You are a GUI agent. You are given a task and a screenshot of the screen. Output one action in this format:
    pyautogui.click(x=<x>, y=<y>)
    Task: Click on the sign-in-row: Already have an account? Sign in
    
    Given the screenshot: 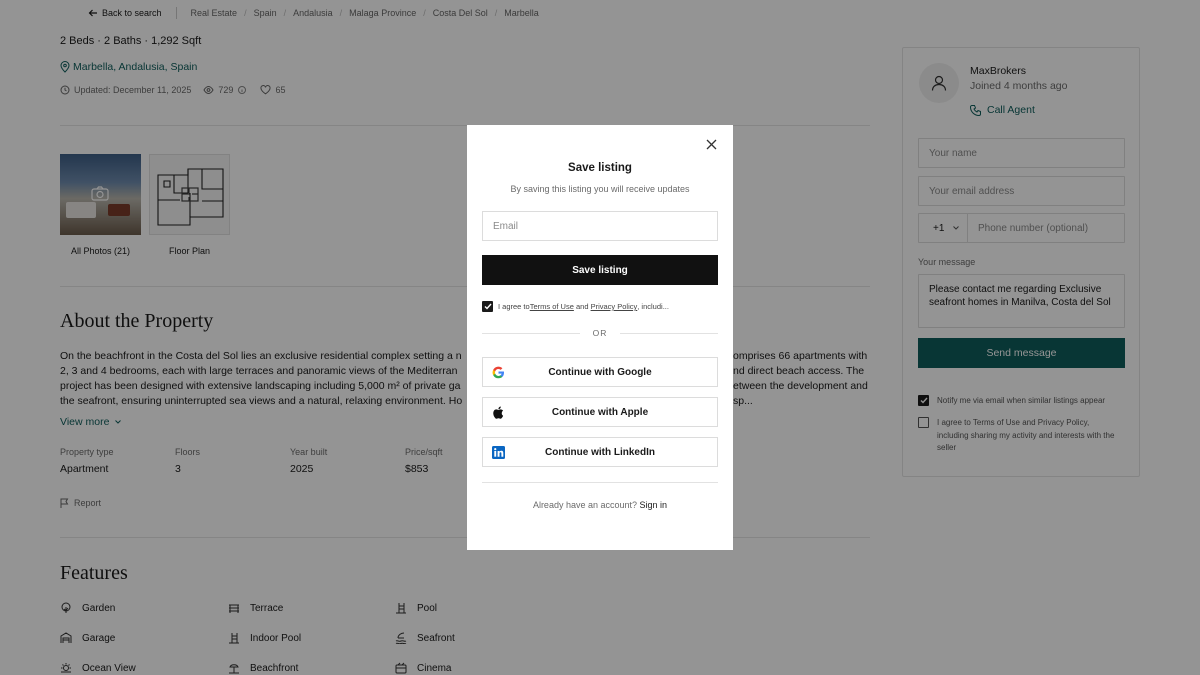 What is the action you would take?
    pyautogui.click(x=600, y=505)
    